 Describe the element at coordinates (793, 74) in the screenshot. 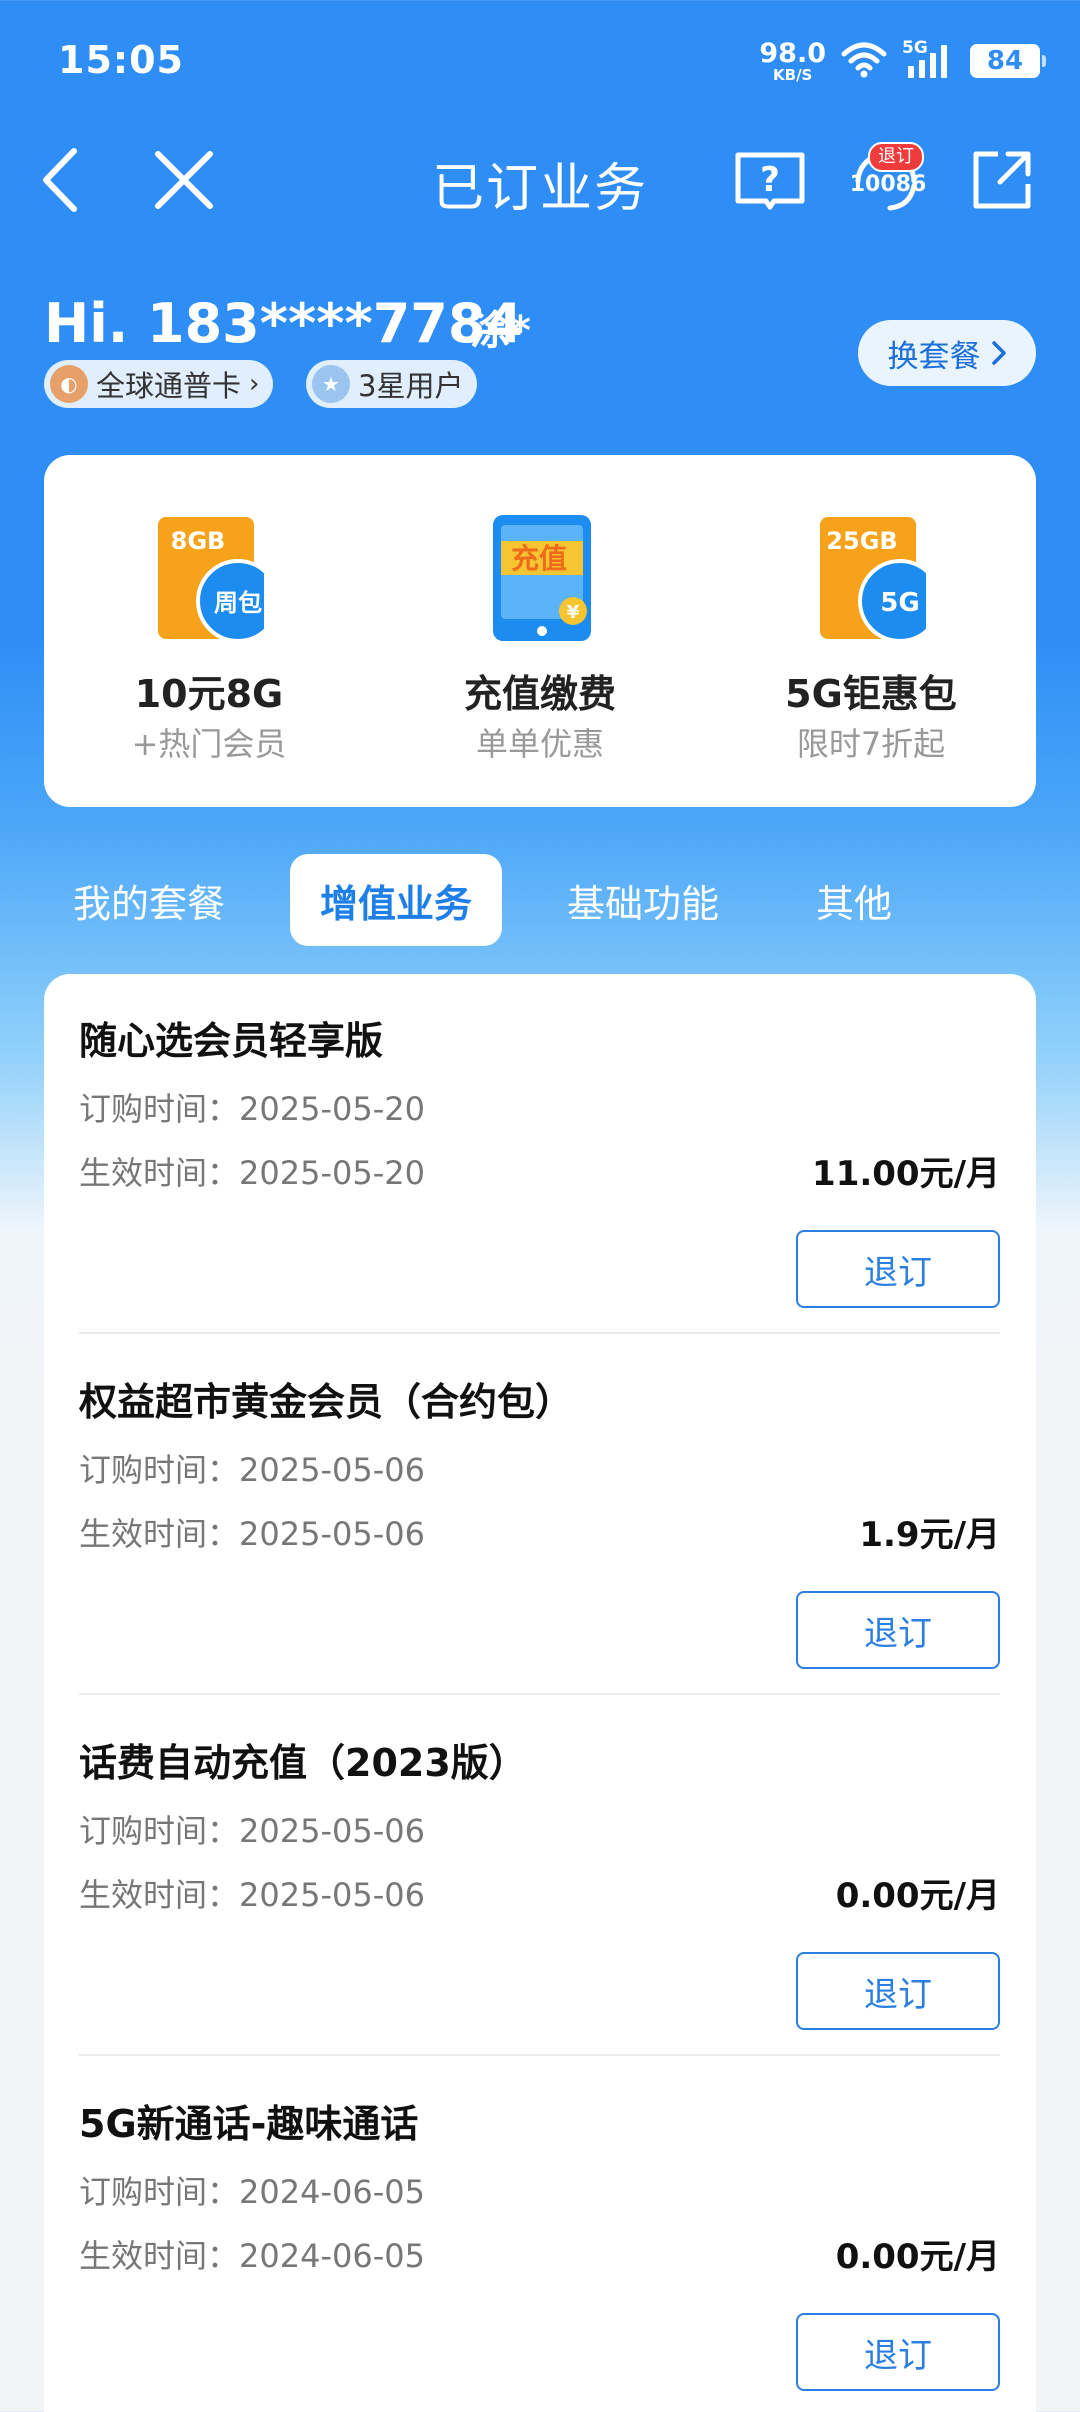

I see `network-speed-unit: KB/S` at that location.